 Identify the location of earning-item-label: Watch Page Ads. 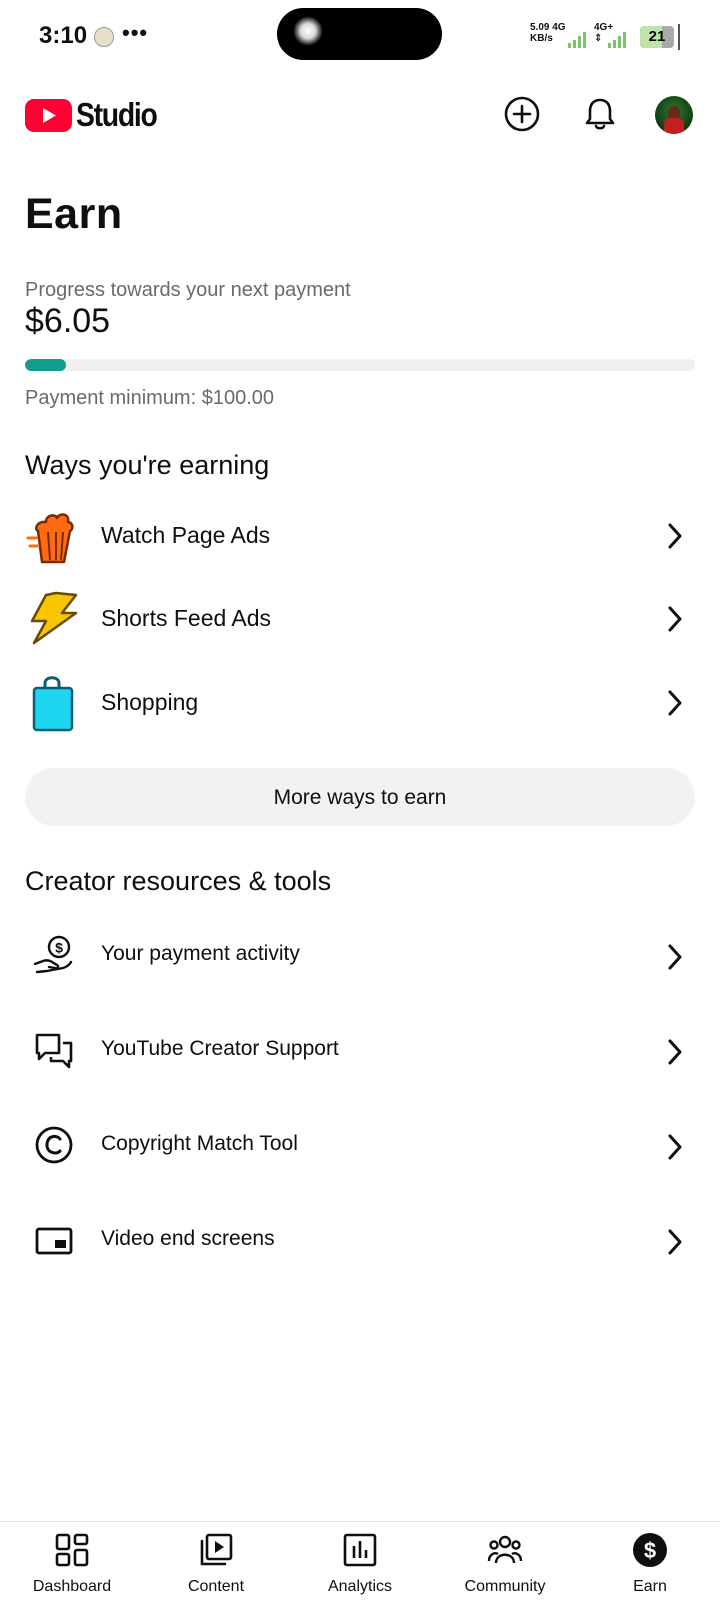
(186, 535).